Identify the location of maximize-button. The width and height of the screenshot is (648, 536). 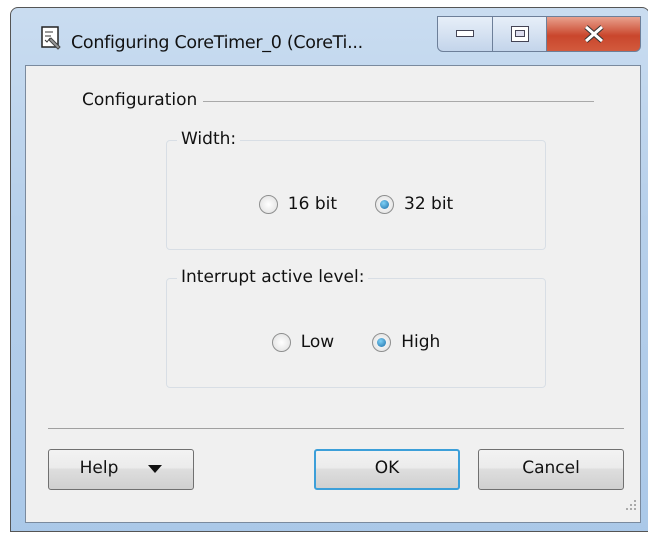
(520, 34).